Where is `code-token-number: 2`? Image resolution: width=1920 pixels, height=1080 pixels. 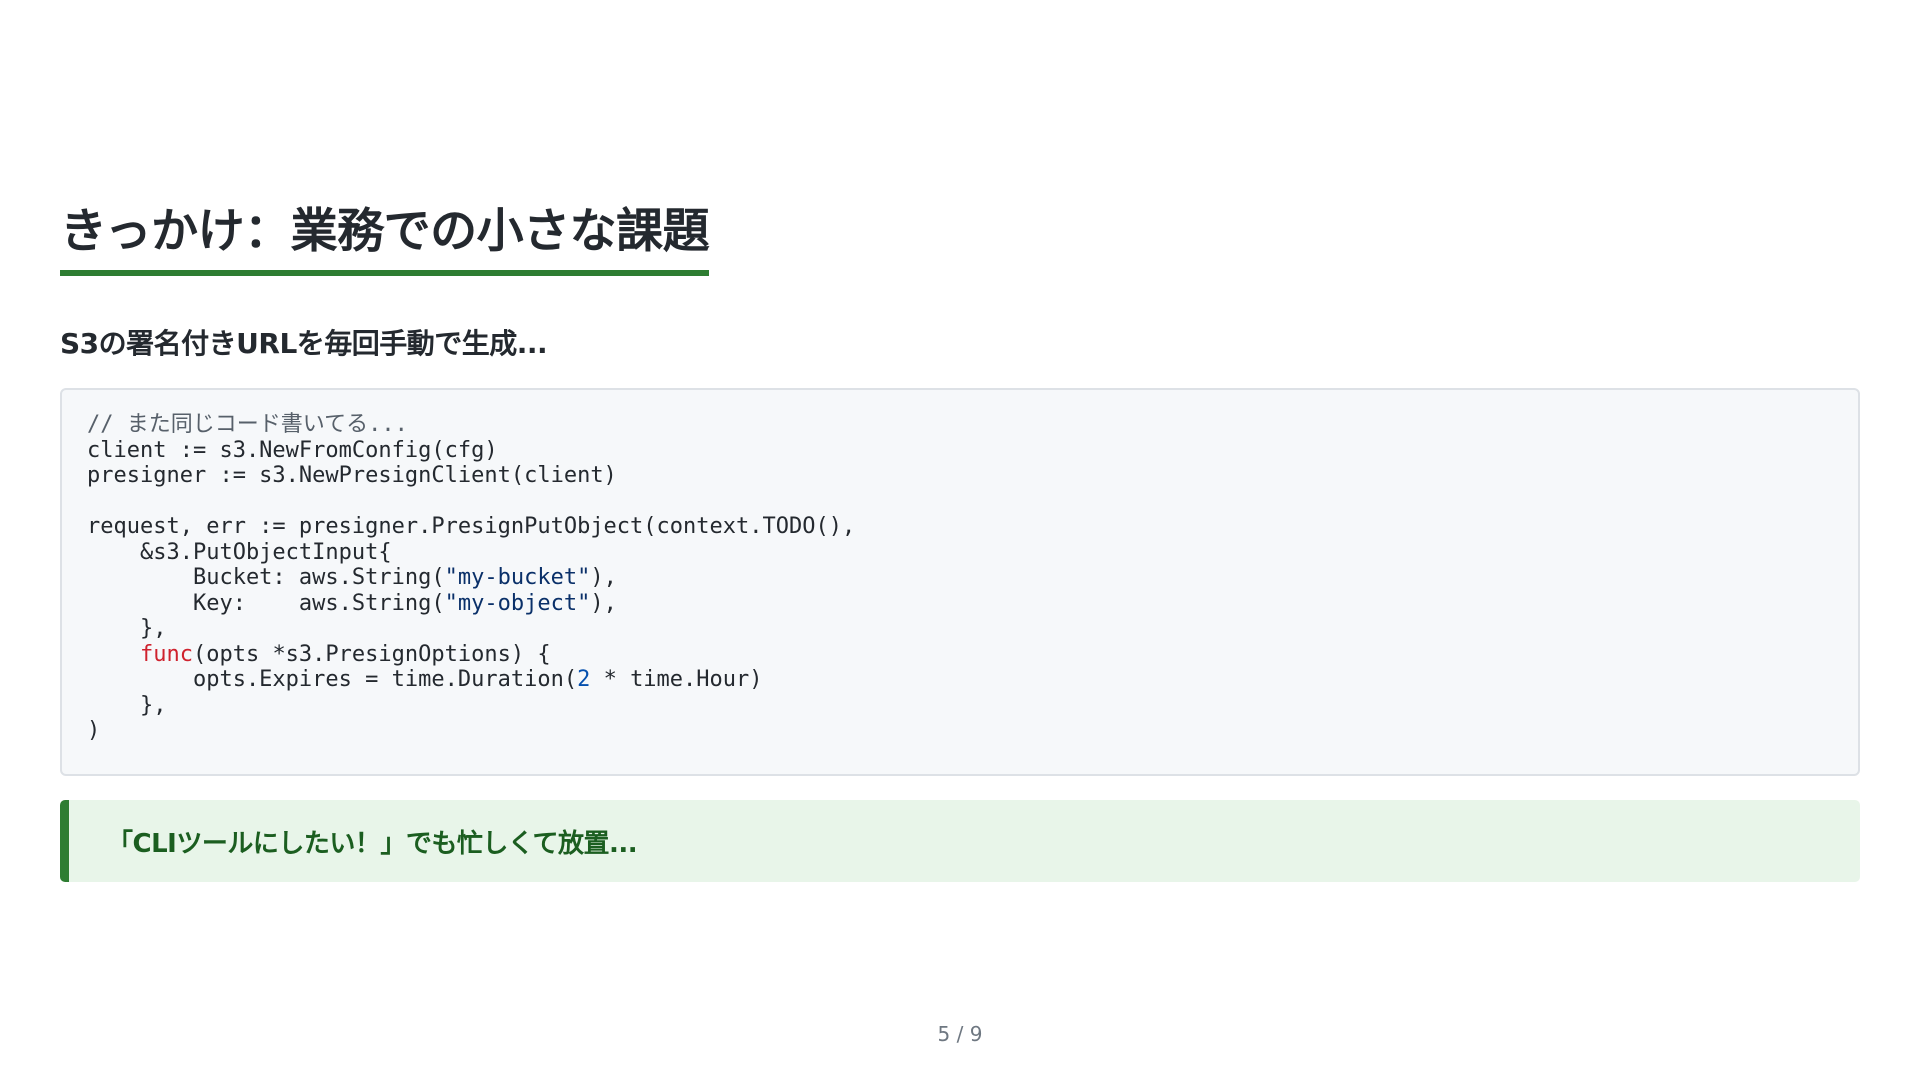
code-token-number: 2 is located at coordinates (584, 679).